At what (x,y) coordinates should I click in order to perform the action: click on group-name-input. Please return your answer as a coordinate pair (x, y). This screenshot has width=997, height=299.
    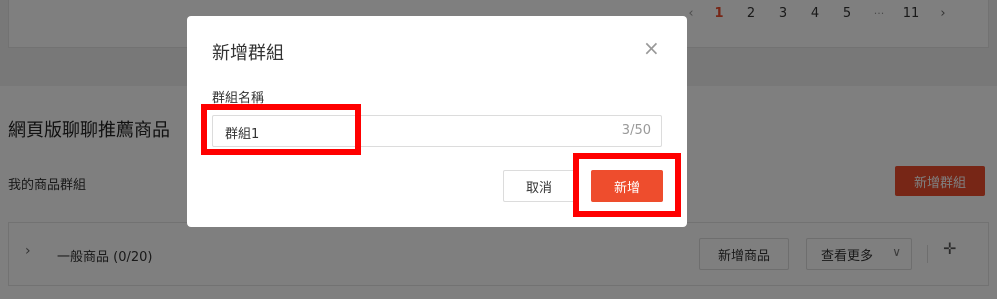
    Looking at the image, I should click on (410, 132).